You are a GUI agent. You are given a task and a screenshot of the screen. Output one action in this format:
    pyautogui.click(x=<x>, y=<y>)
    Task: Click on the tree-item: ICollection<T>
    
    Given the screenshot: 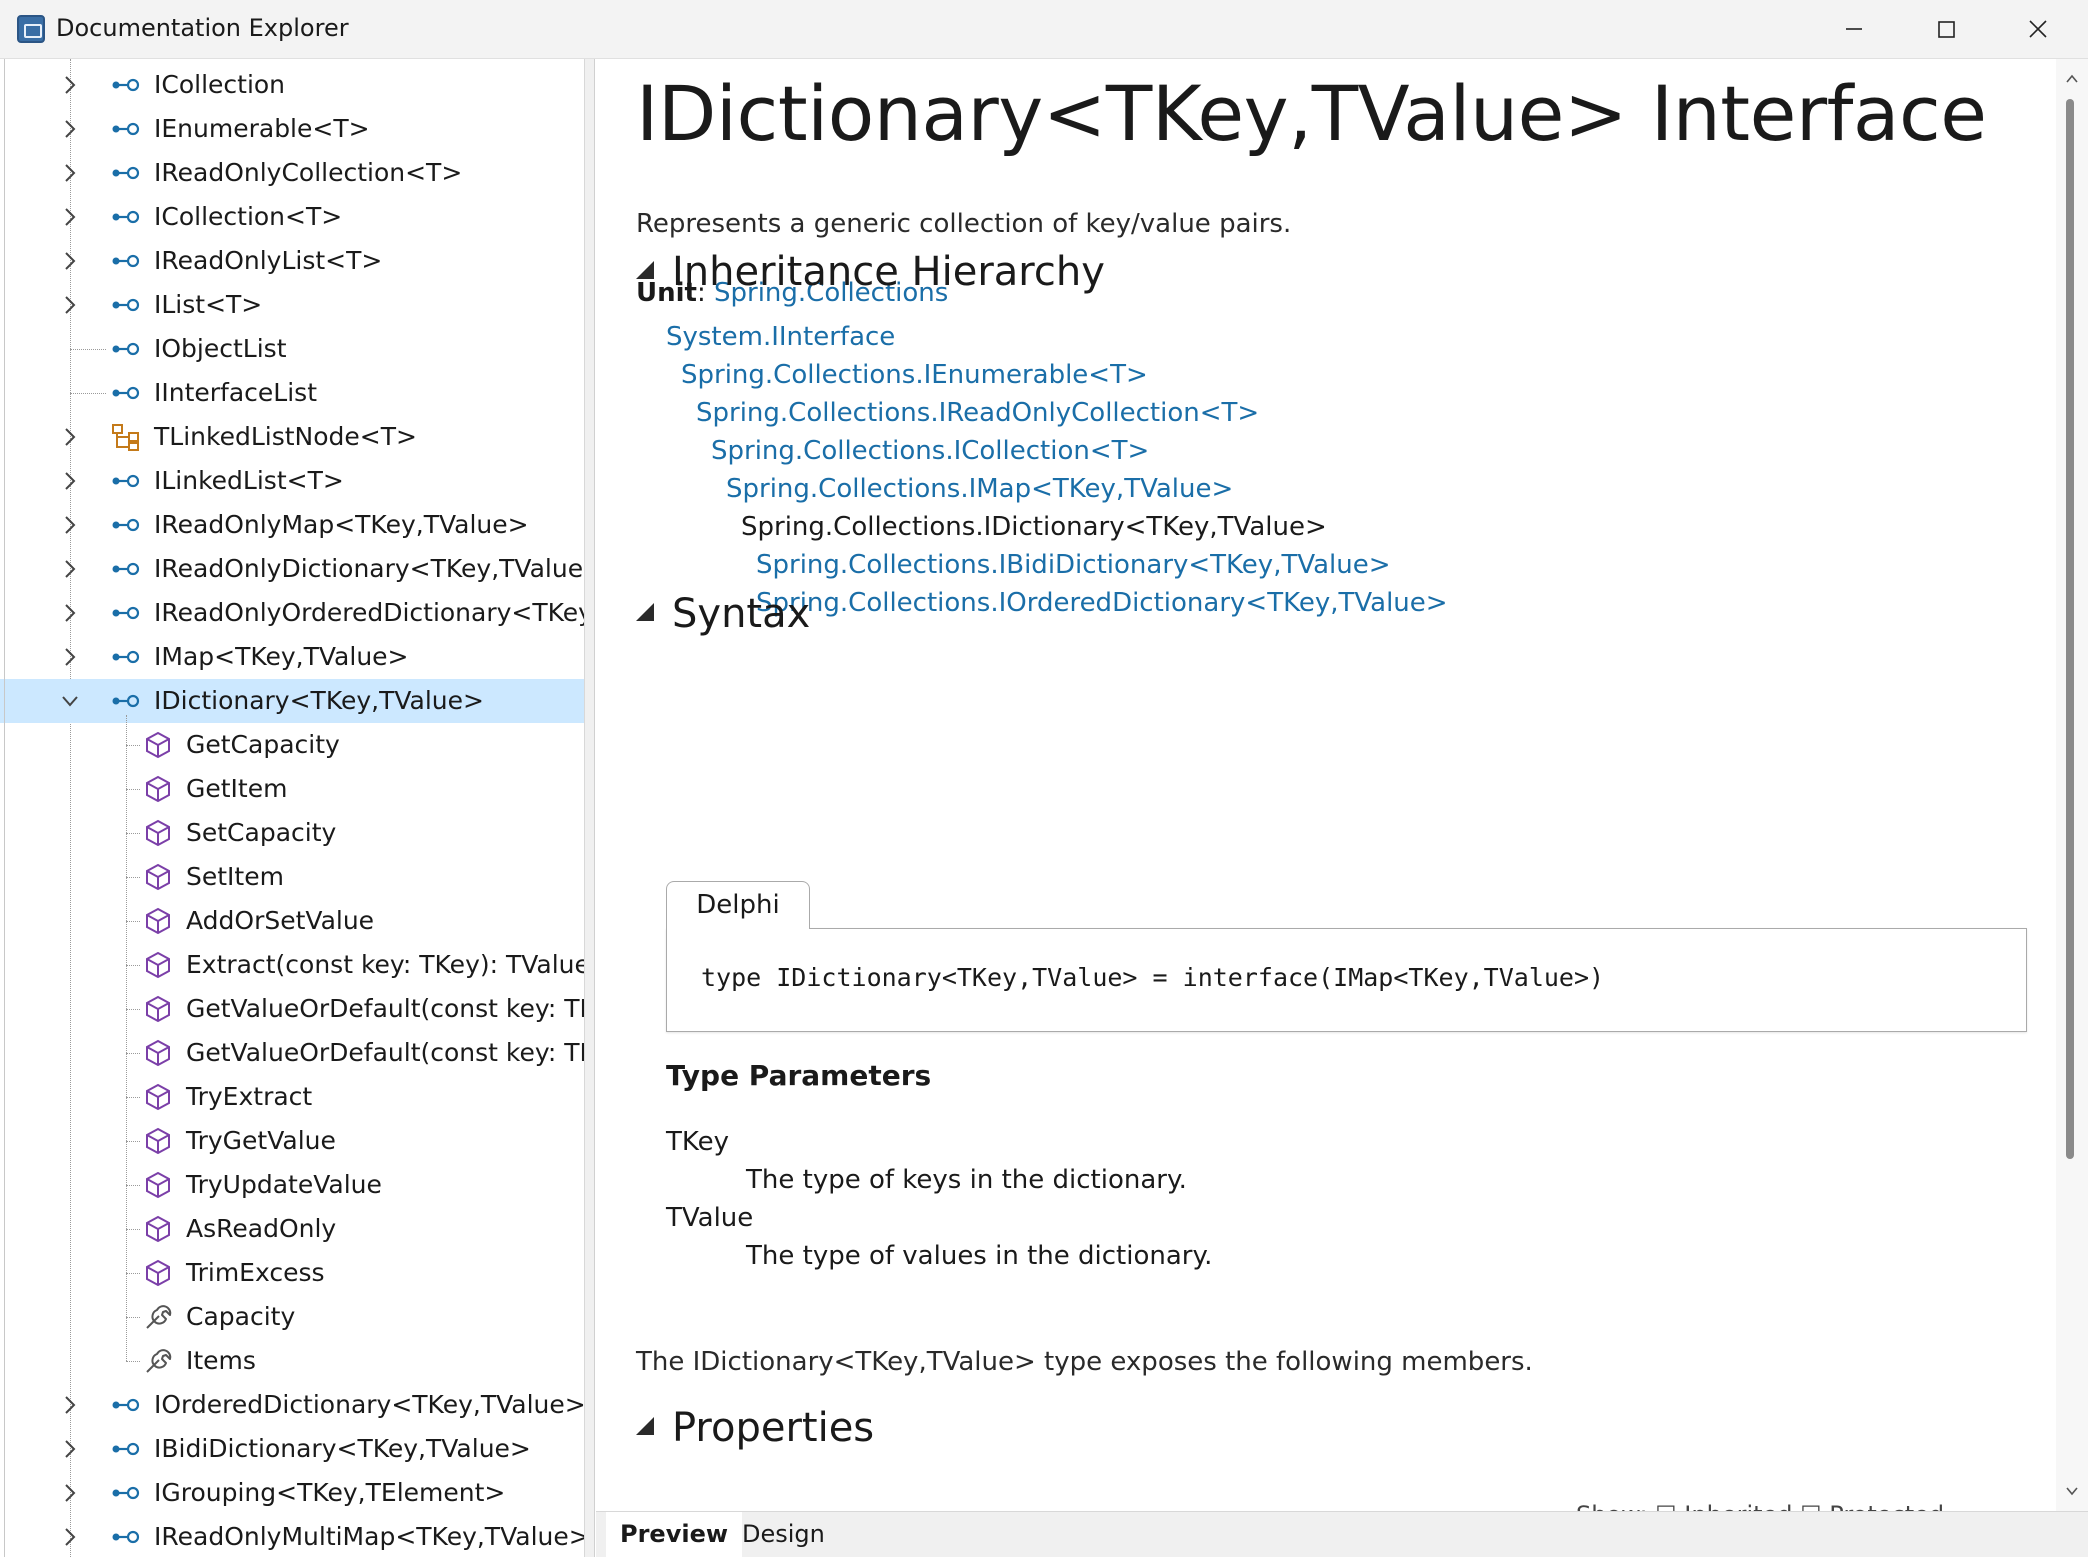 What is the action you would take?
    pyautogui.click(x=292, y=217)
    